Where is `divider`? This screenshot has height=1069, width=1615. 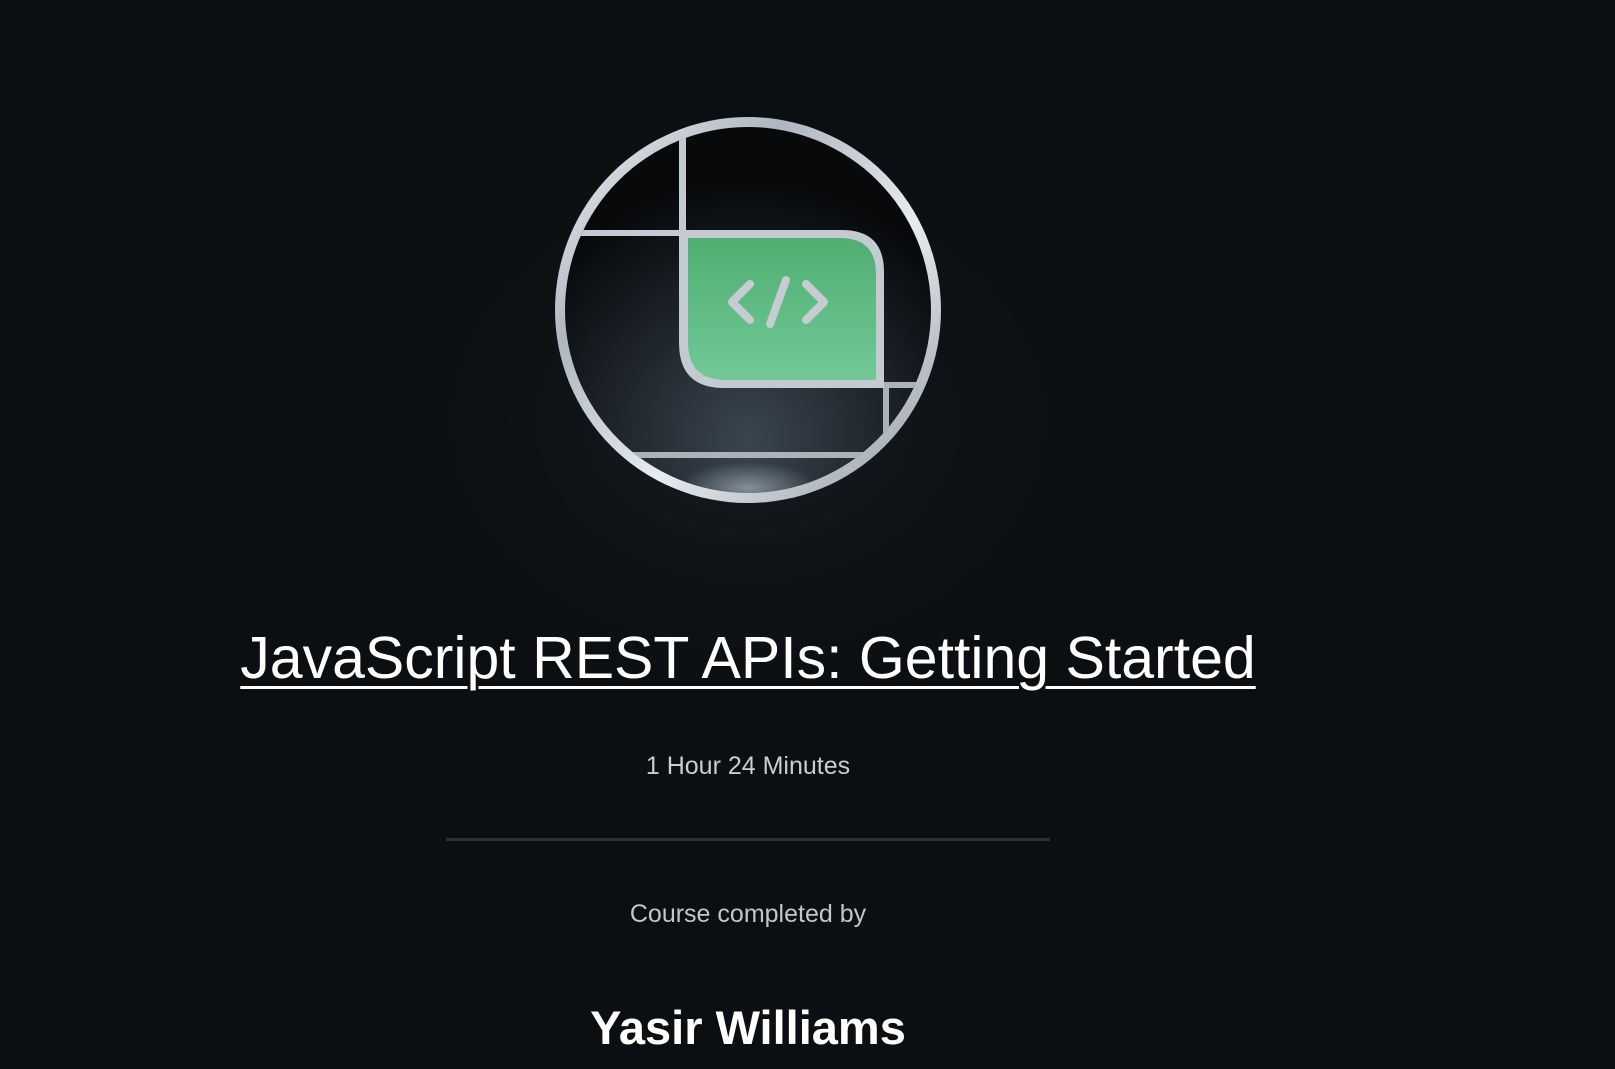 divider is located at coordinates (748, 839).